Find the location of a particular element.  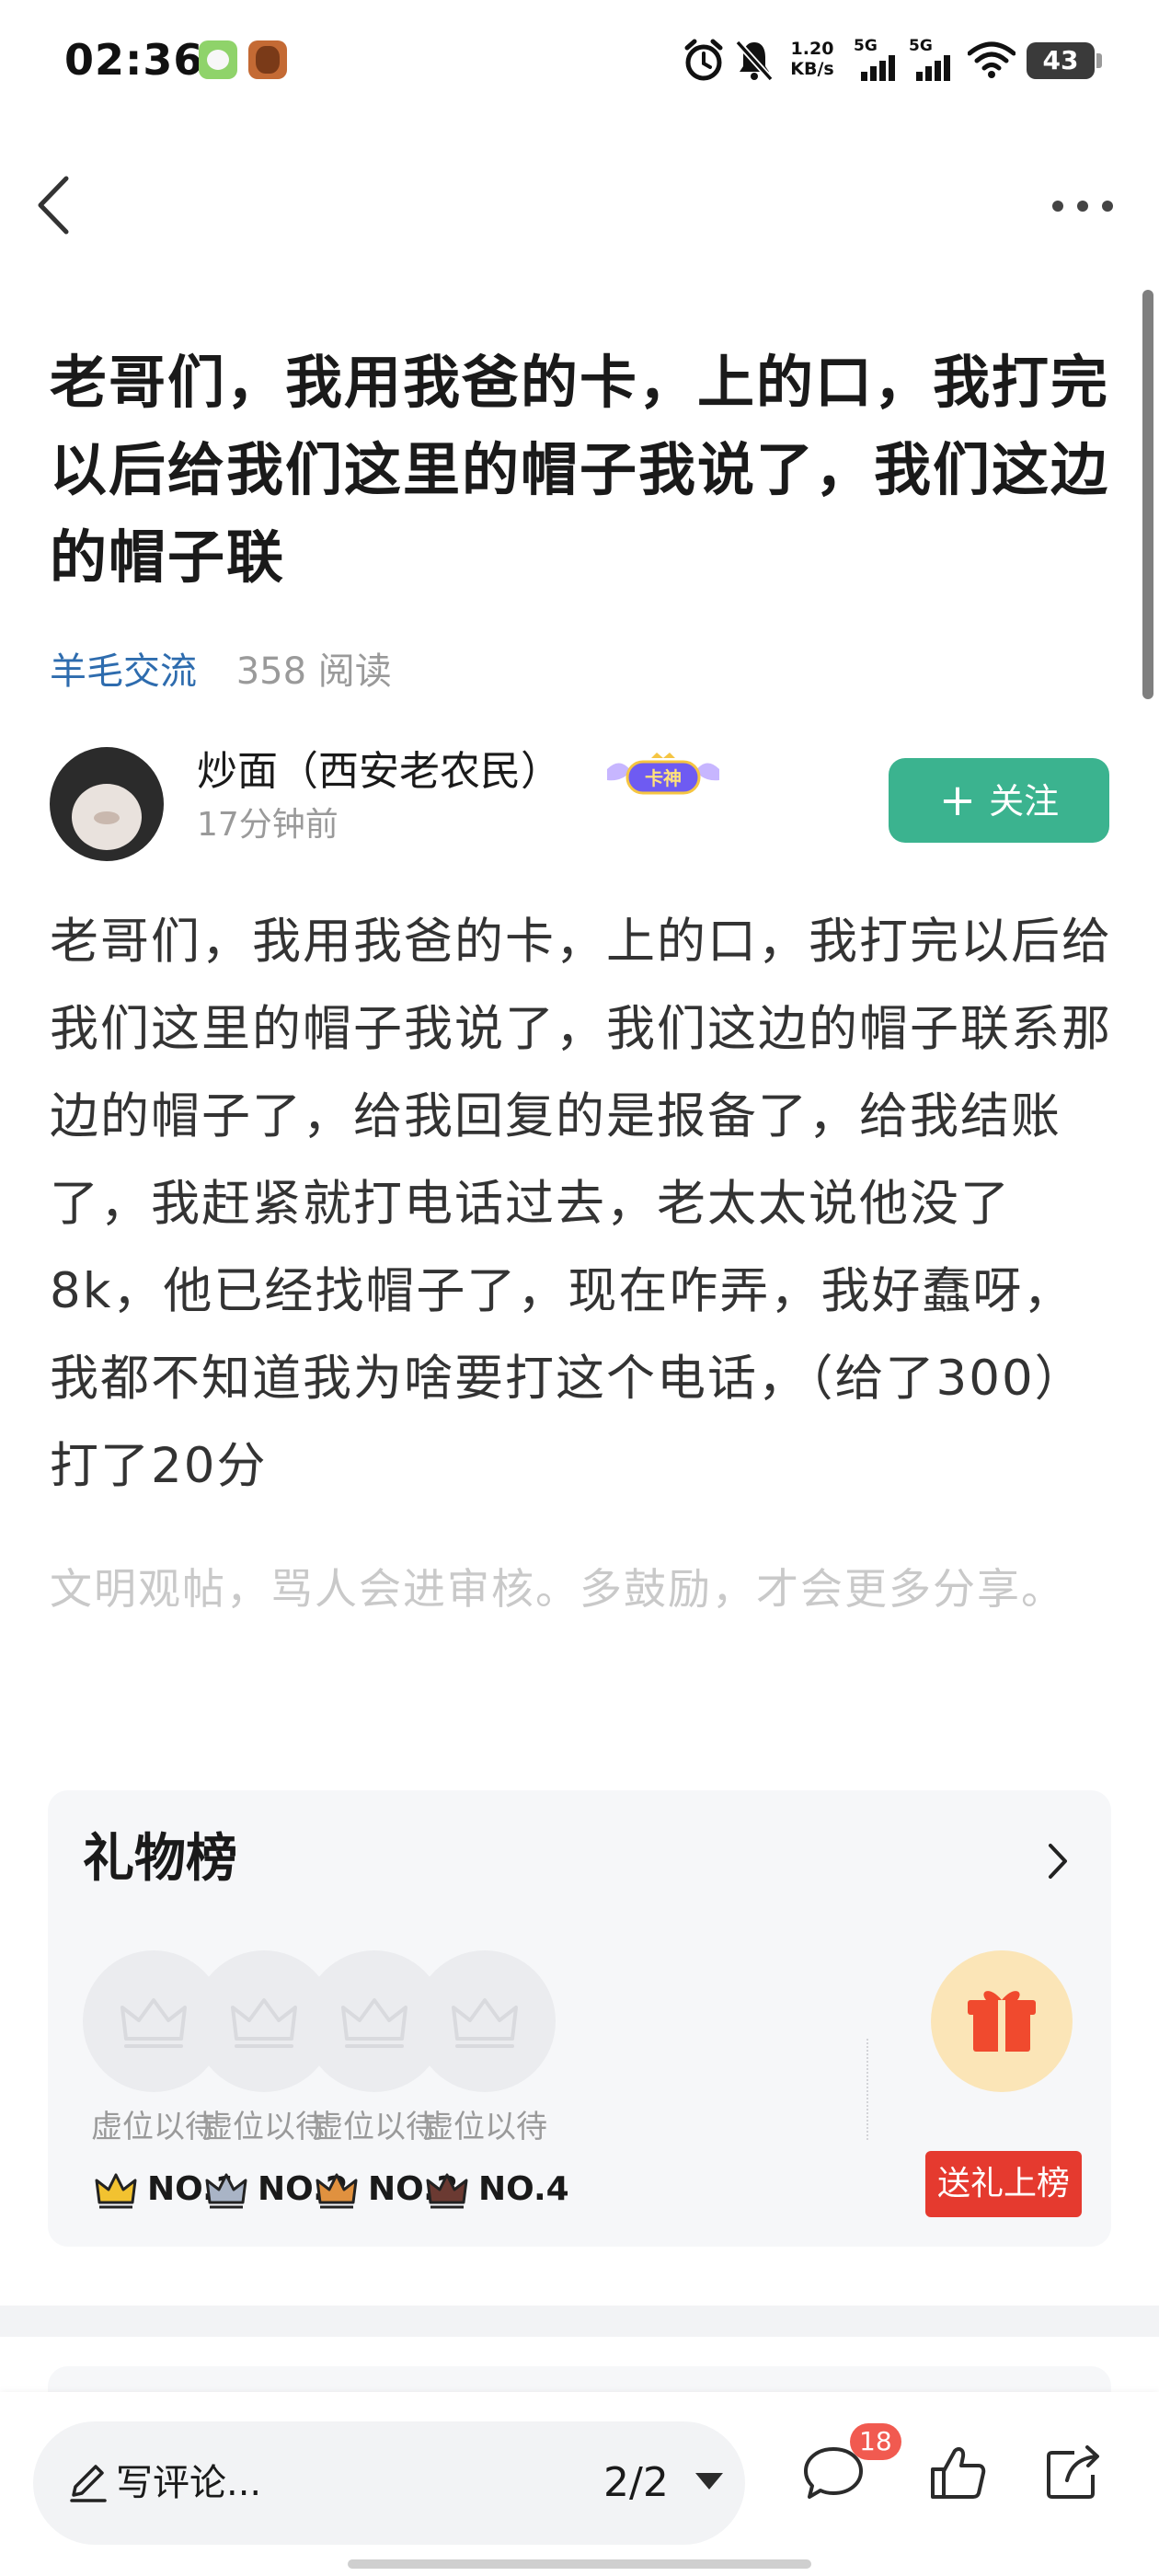

author-name: 炒面（西安老农民） is located at coordinates (379, 771).